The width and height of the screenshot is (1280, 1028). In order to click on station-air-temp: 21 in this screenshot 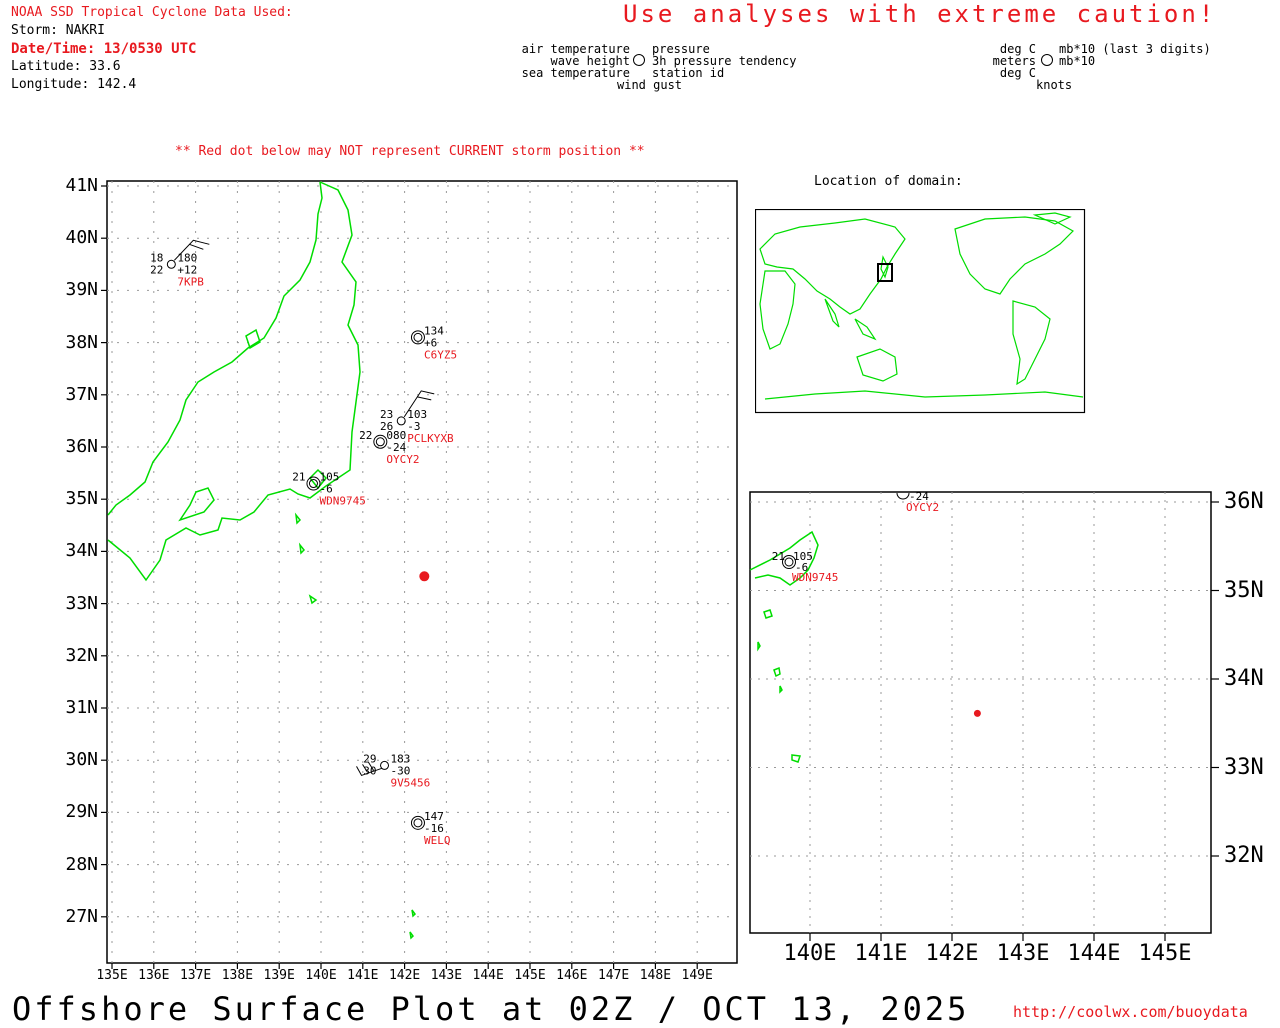, I will do `click(778, 556)`.